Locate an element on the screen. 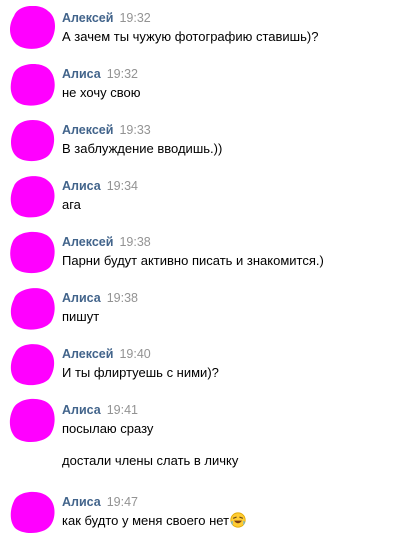 The image size is (410, 535). message-meta: Алиса 19:41 is located at coordinates (100, 410).